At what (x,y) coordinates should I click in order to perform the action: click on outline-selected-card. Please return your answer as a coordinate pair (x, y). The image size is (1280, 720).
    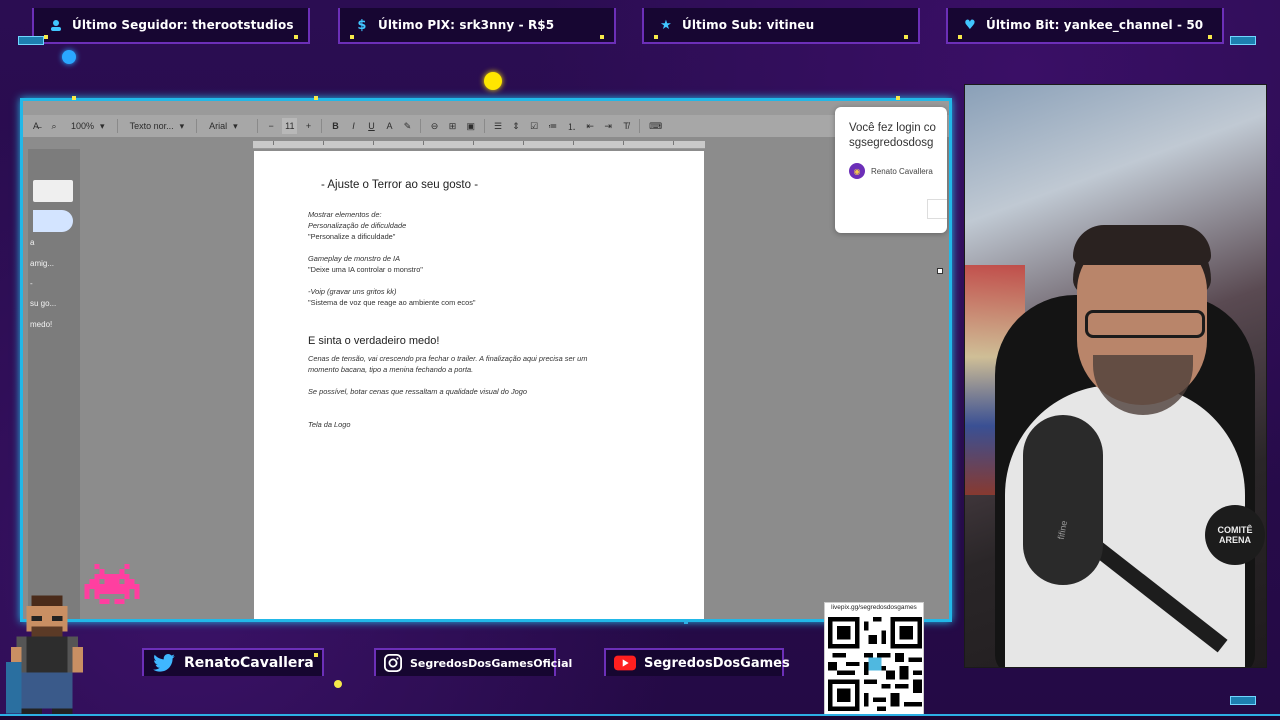
    Looking at the image, I should click on (53, 221).